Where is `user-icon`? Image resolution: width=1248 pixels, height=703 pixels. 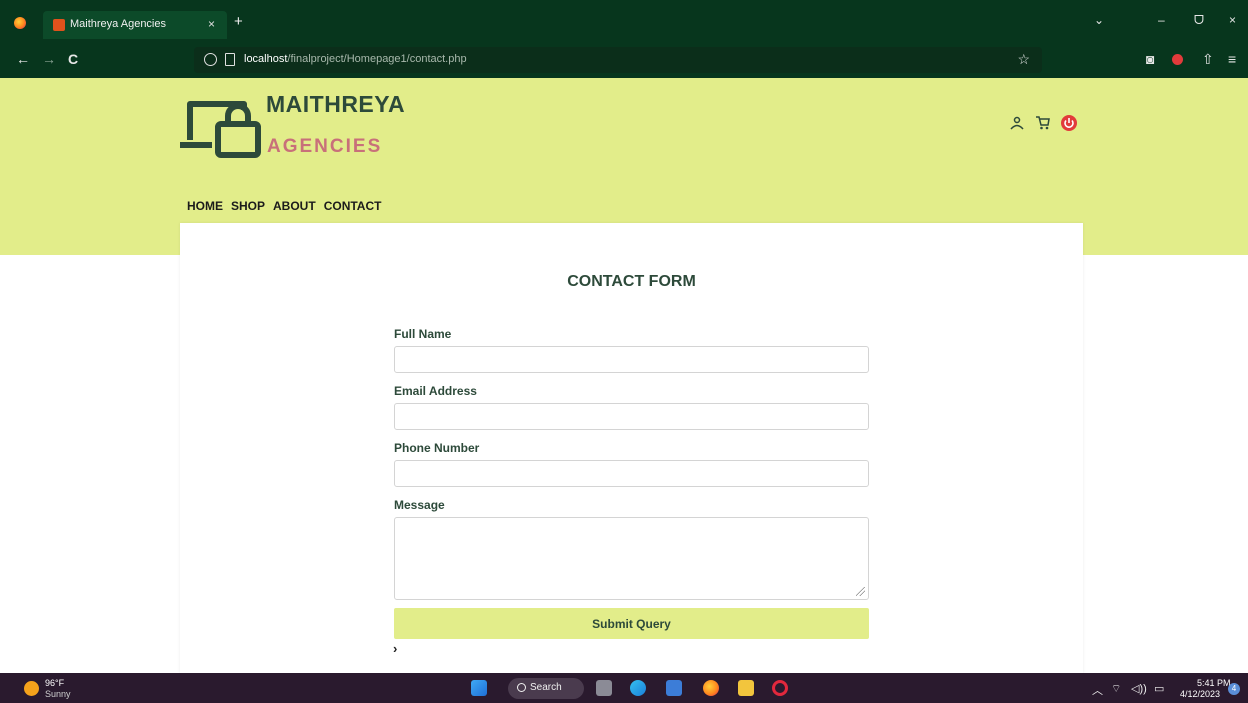
user-icon is located at coordinates (1017, 123).